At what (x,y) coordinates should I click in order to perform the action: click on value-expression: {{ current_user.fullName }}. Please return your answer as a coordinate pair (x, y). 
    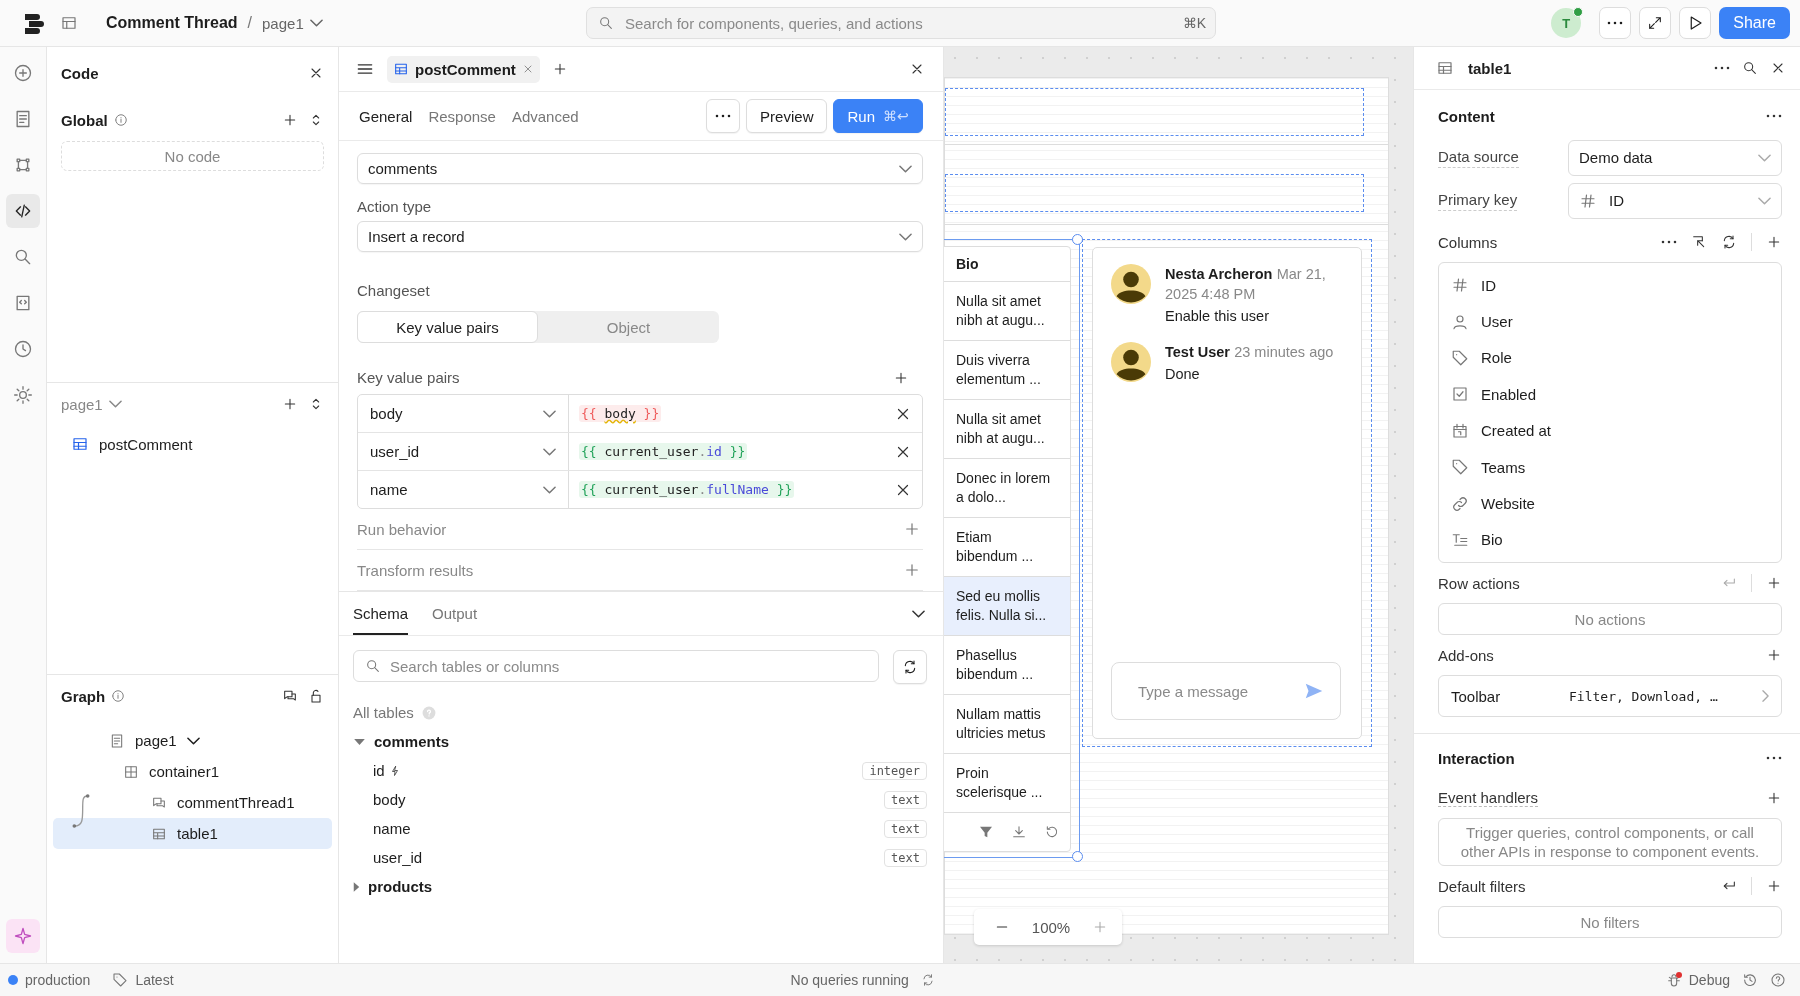
    Looking at the image, I should click on (687, 489).